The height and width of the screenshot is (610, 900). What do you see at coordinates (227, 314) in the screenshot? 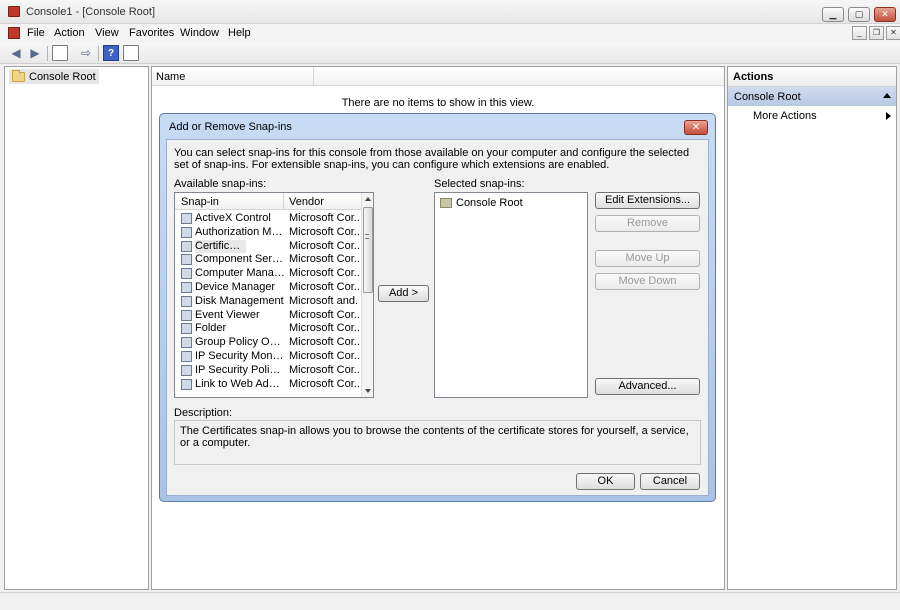
I see `snapin-name: Event Viewer` at bounding box center [227, 314].